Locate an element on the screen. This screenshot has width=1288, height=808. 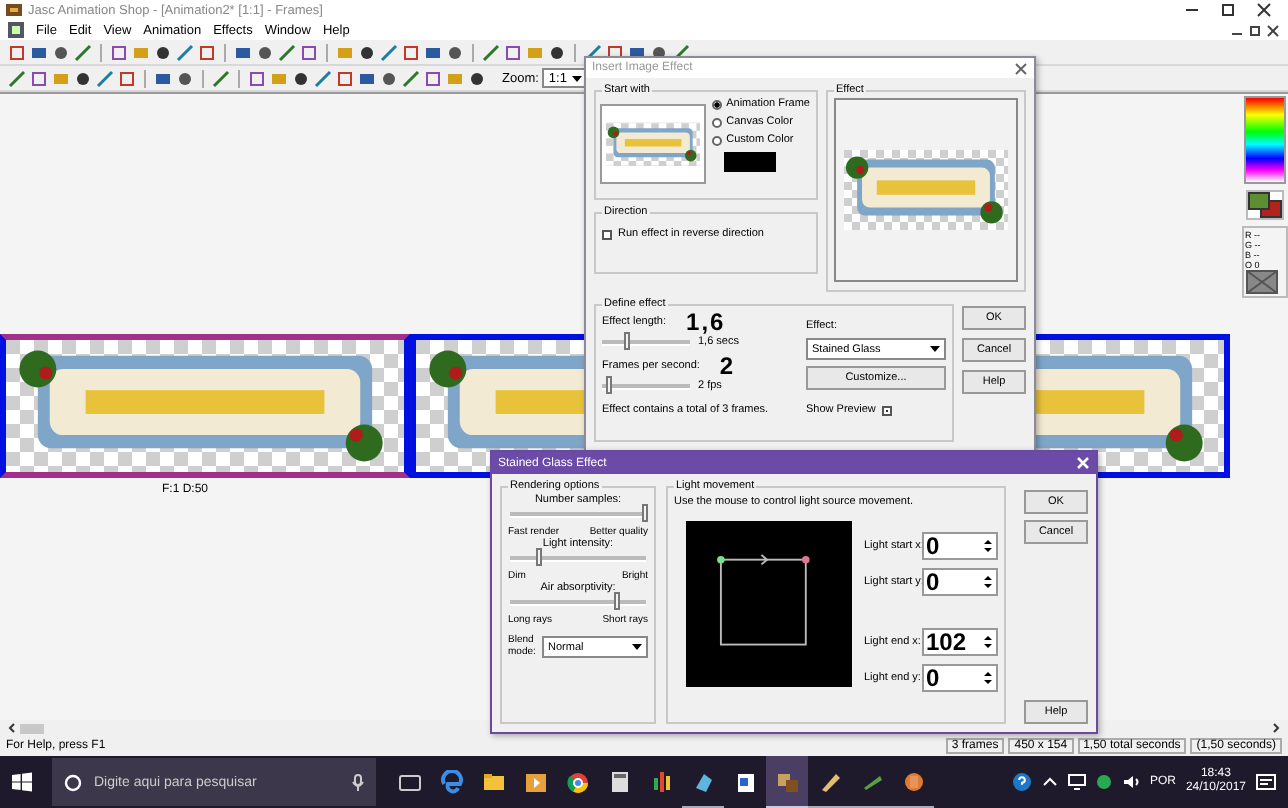
windows-start-icon is located at coordinates (22, 782).